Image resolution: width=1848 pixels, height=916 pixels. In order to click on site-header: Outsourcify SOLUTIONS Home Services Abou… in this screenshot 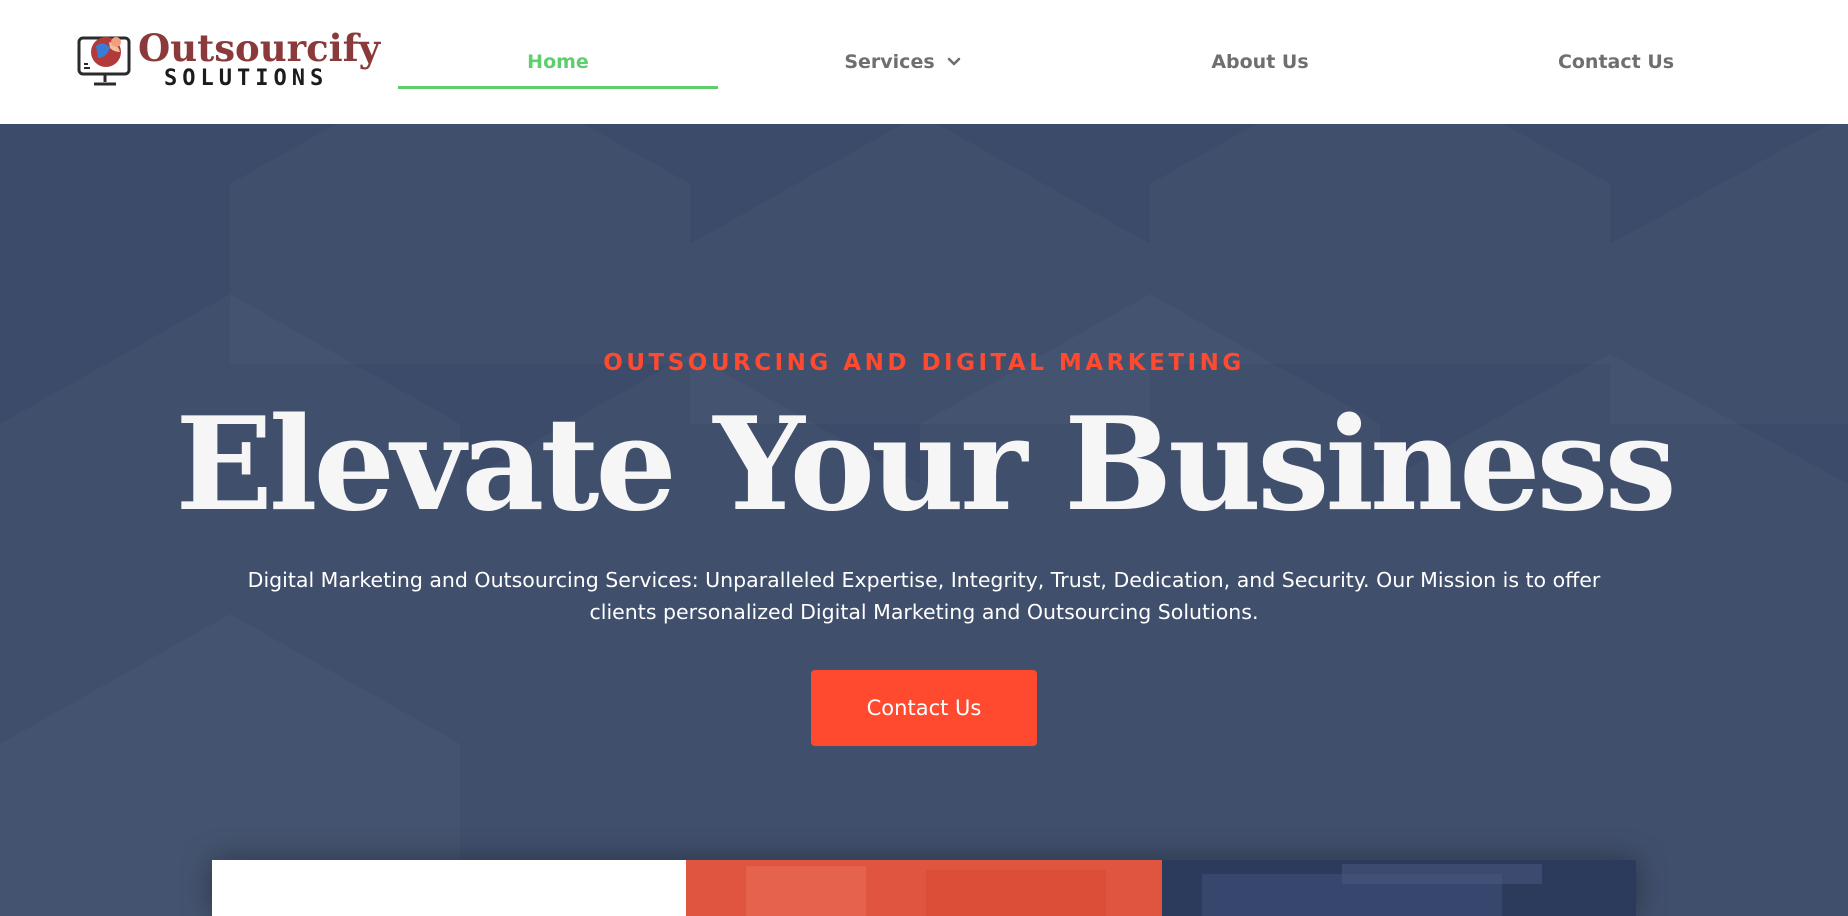, I will do `click(924, 62)`.